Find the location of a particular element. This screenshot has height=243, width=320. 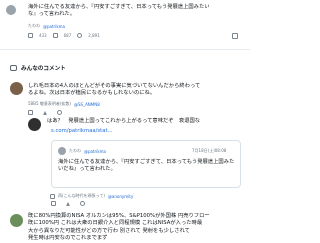

comment-text: はあ？ 発展途上国ってこれから上がるって意味だぞ 衰退国な is located at coordinates (144, 121).